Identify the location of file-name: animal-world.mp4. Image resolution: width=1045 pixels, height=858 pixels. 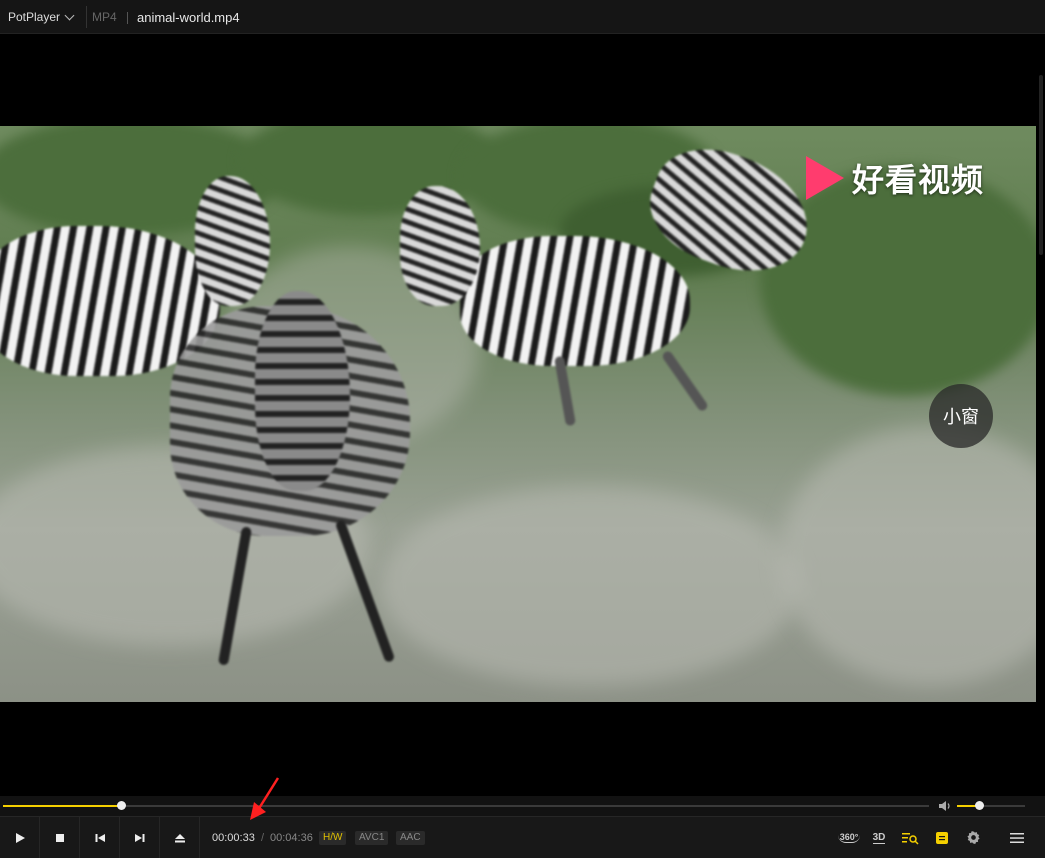
(188, 17).